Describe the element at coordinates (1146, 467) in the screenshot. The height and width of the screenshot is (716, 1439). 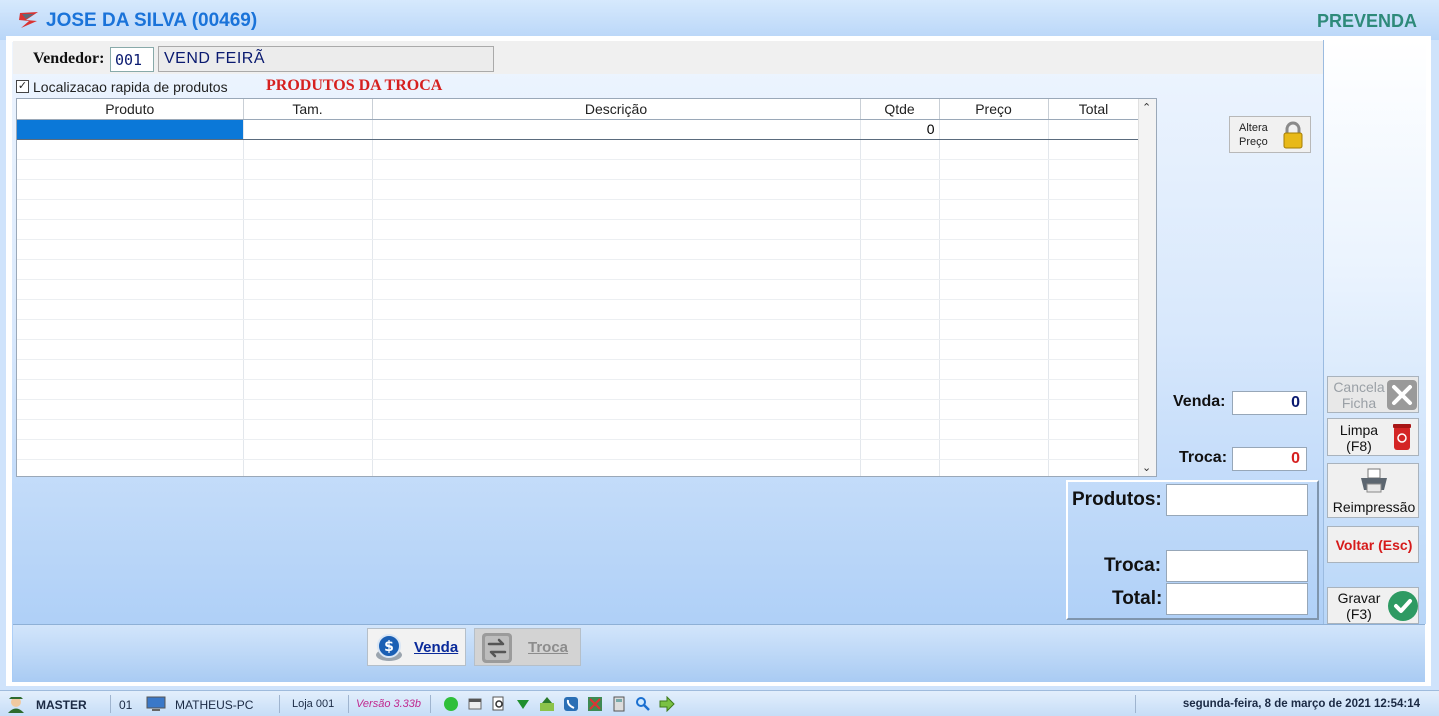
I see `scroll-down-icon: ⌄` at that location.